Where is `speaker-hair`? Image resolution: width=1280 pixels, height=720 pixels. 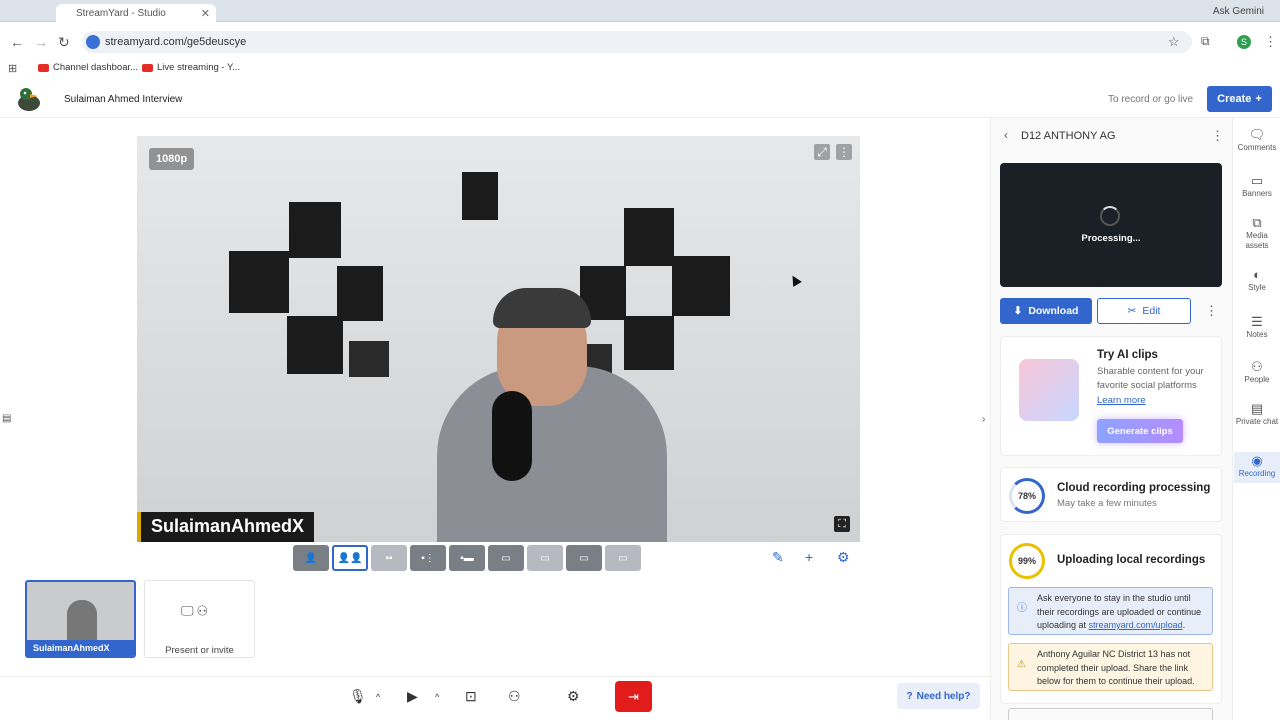 speaker-hair is located at coordinates (542, 308).